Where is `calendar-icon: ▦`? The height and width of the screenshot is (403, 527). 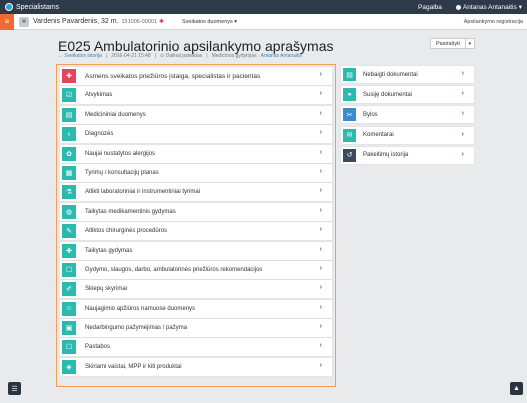 calendar-icon: ▦ is located at coordinates (69, 172).